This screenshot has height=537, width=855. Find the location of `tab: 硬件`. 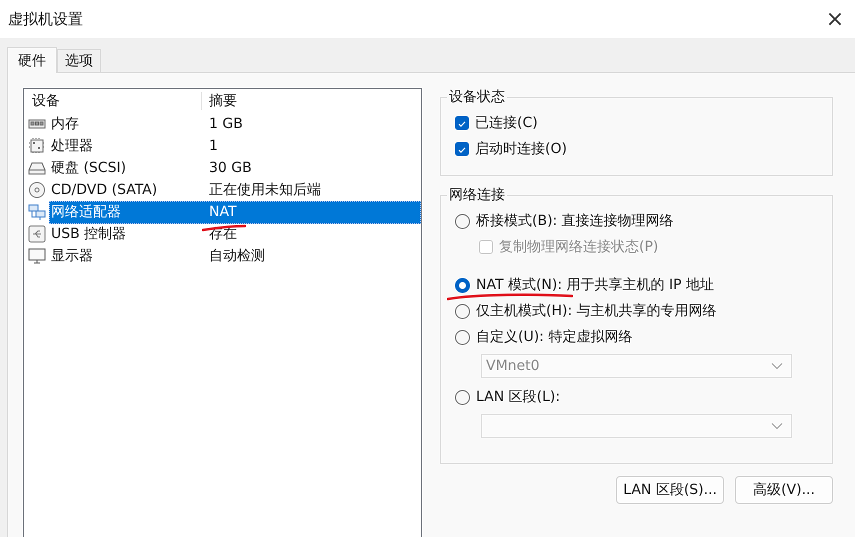

tab: 硬件 is located at coordinates (32, 60).